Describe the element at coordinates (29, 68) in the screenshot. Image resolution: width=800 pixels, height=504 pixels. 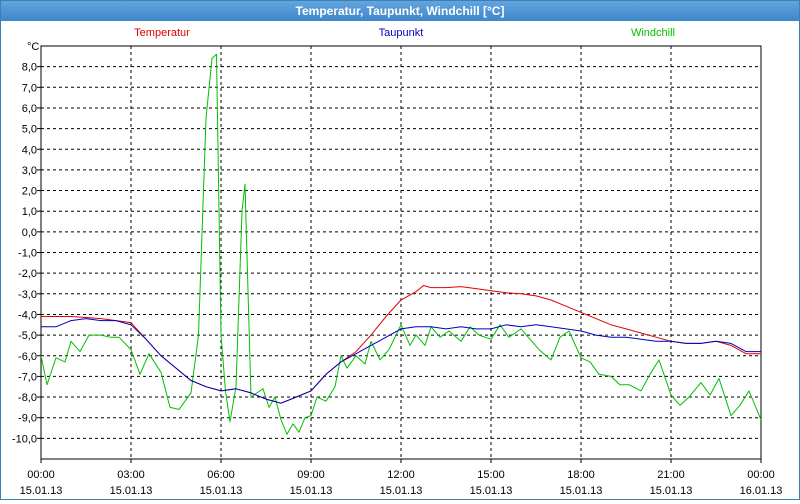
I see `y-tick-label: 8,0` at that location.